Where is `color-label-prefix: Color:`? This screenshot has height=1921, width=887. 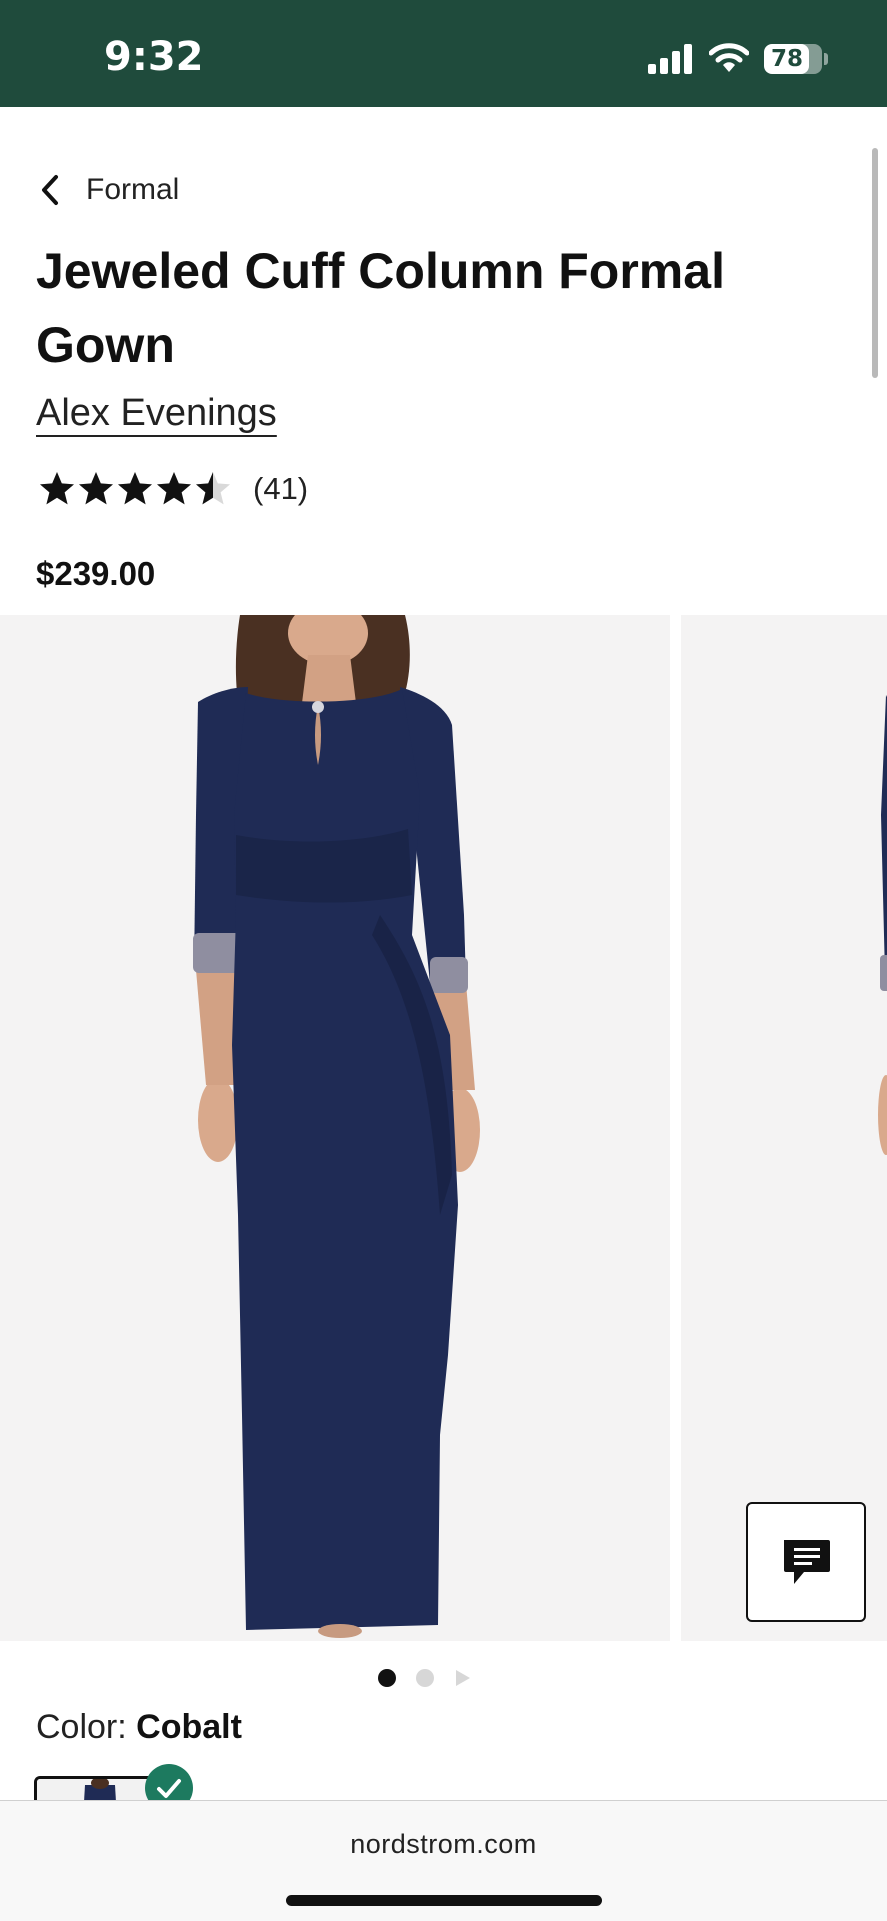 color-label-prefix: Color: is located at coordinates (81, 1727).